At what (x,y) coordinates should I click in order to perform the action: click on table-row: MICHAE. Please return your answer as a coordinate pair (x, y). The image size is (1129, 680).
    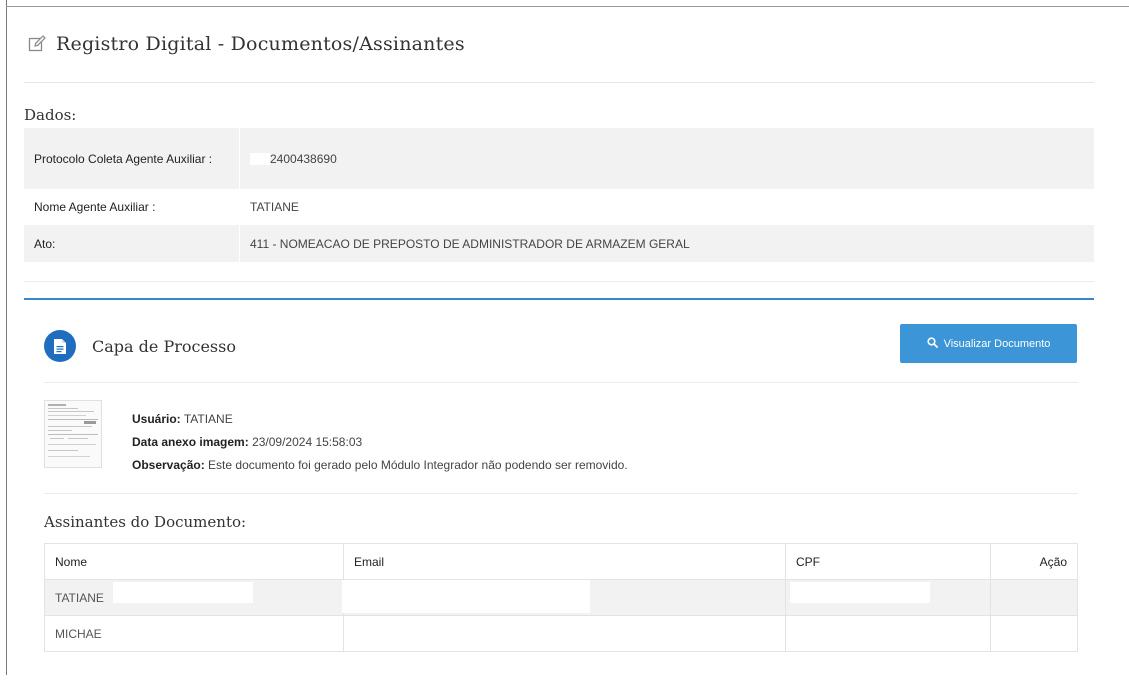
    Looking at the image, I should click on (561, 633).